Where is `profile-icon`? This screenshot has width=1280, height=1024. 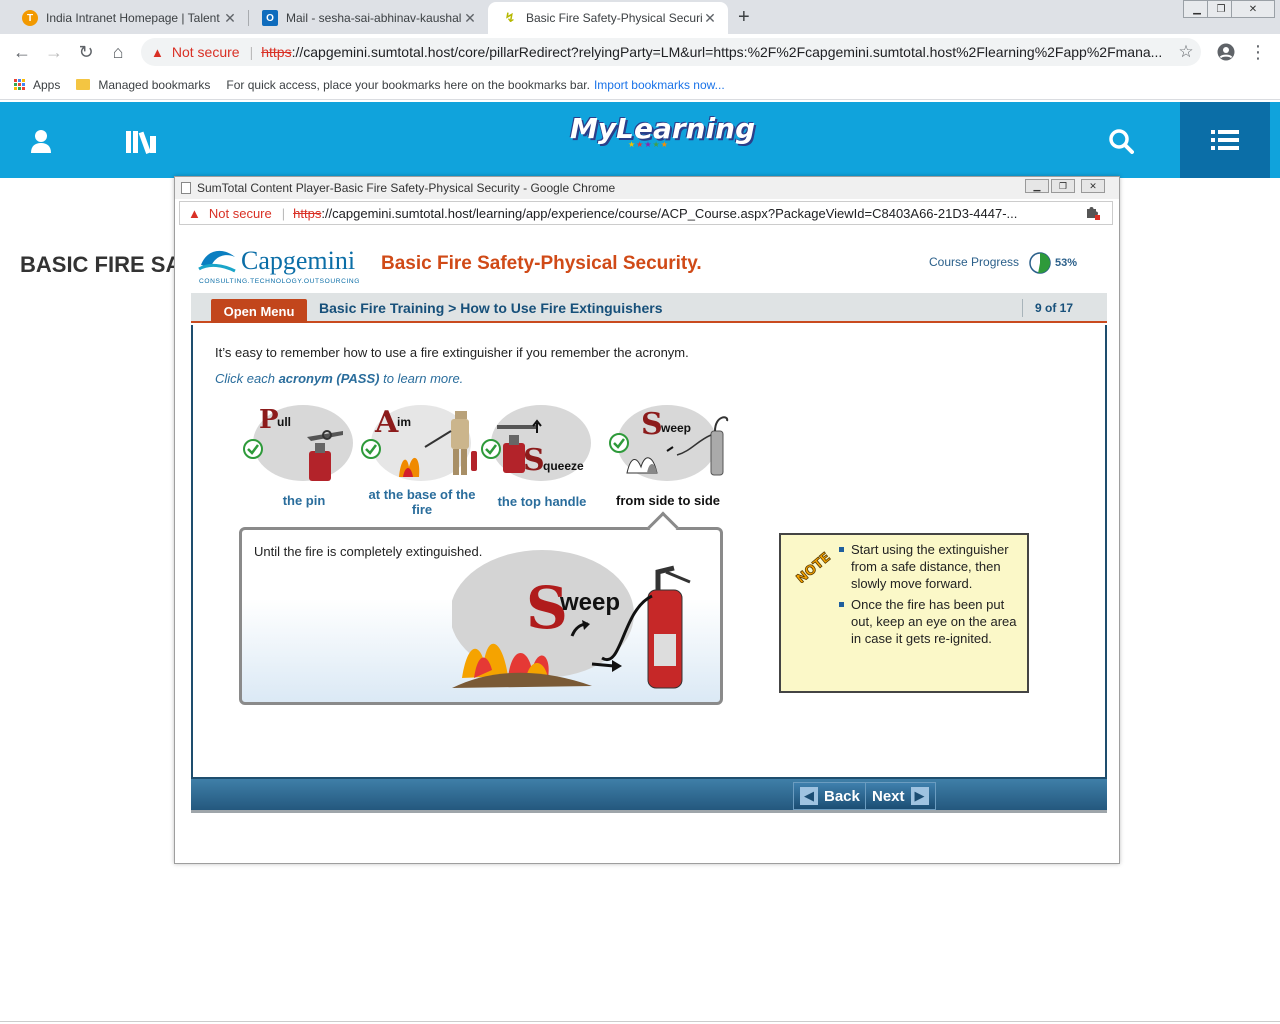 profile-icon is located at coordinates (41, 141).